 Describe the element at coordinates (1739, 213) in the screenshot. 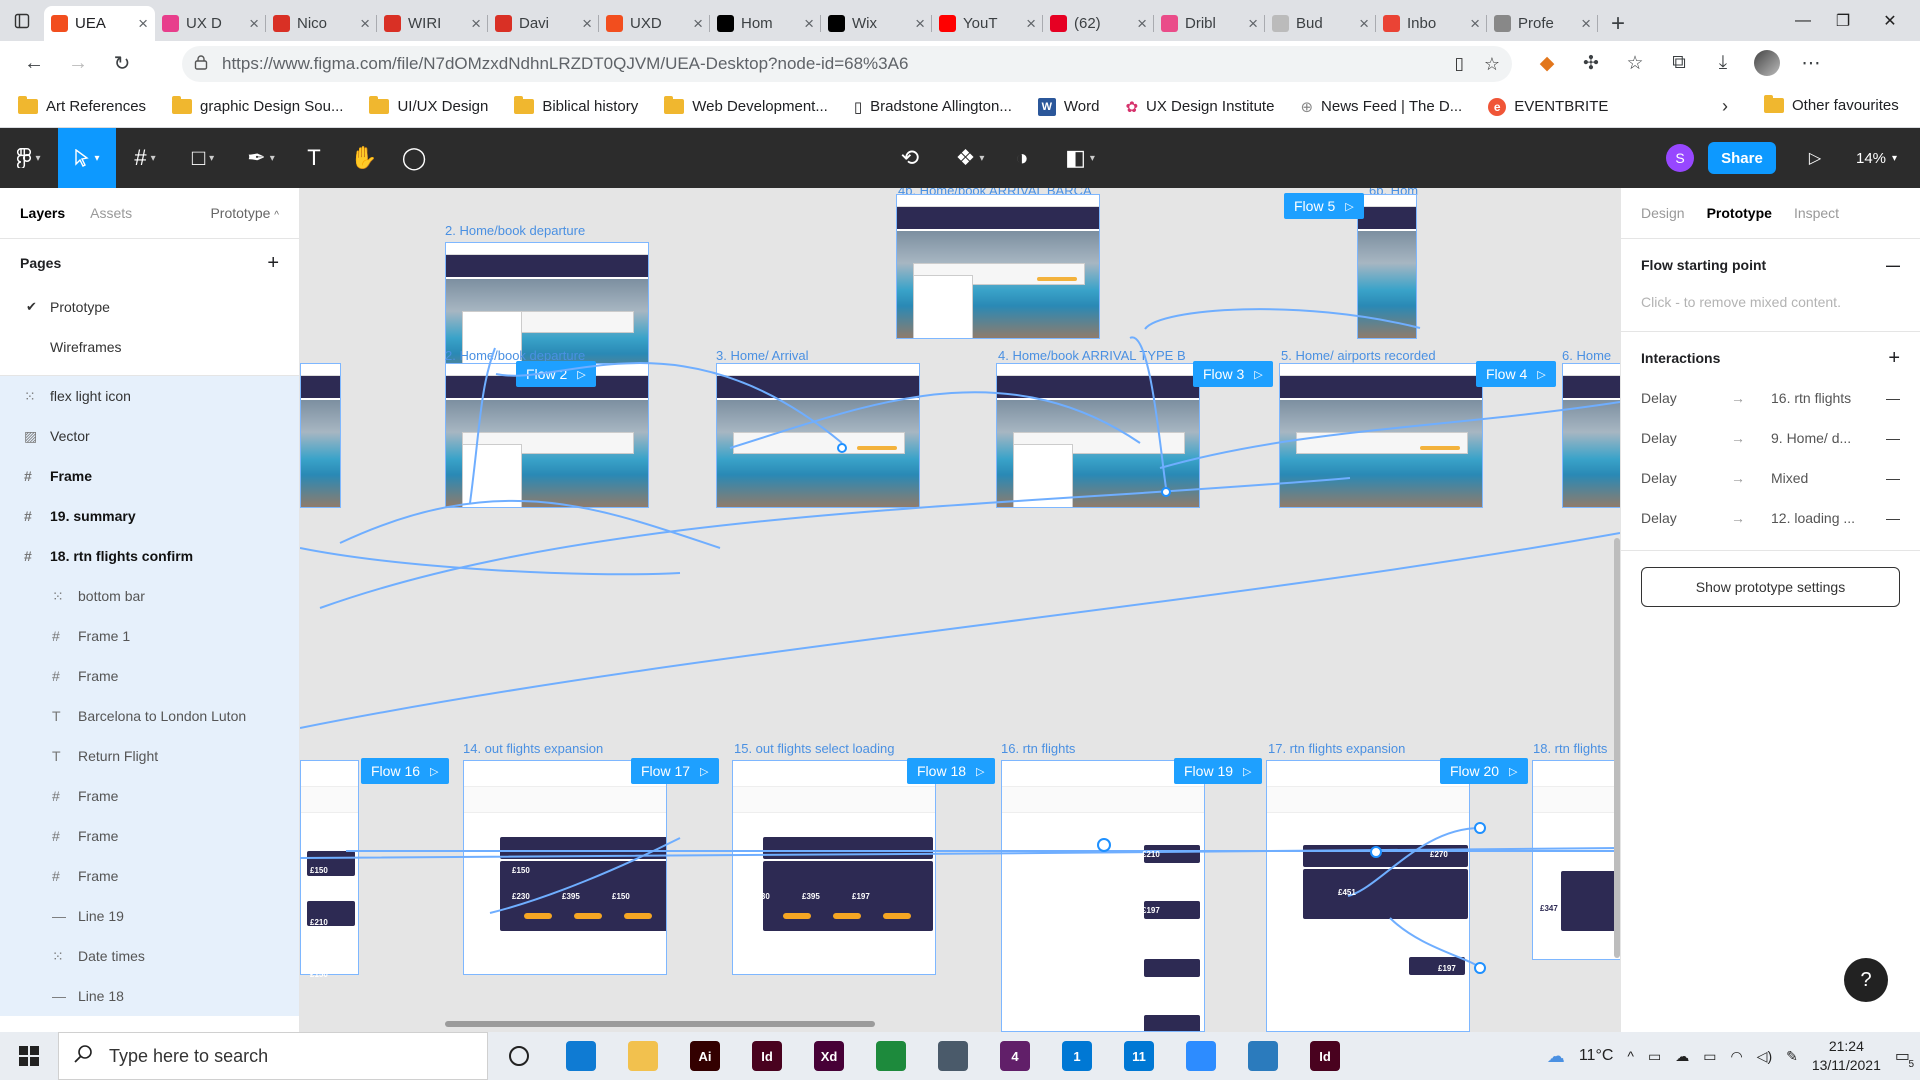

I see `tab-prototype: Prototype` at that location.